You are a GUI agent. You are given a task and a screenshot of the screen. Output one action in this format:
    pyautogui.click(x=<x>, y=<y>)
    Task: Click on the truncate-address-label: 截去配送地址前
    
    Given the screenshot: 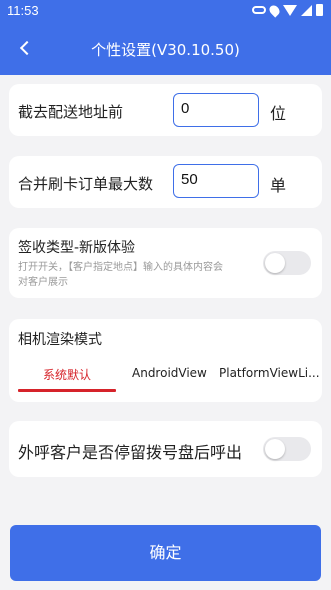 What is the action you would take?
    pyautogui.click(x=71, y=112)
    